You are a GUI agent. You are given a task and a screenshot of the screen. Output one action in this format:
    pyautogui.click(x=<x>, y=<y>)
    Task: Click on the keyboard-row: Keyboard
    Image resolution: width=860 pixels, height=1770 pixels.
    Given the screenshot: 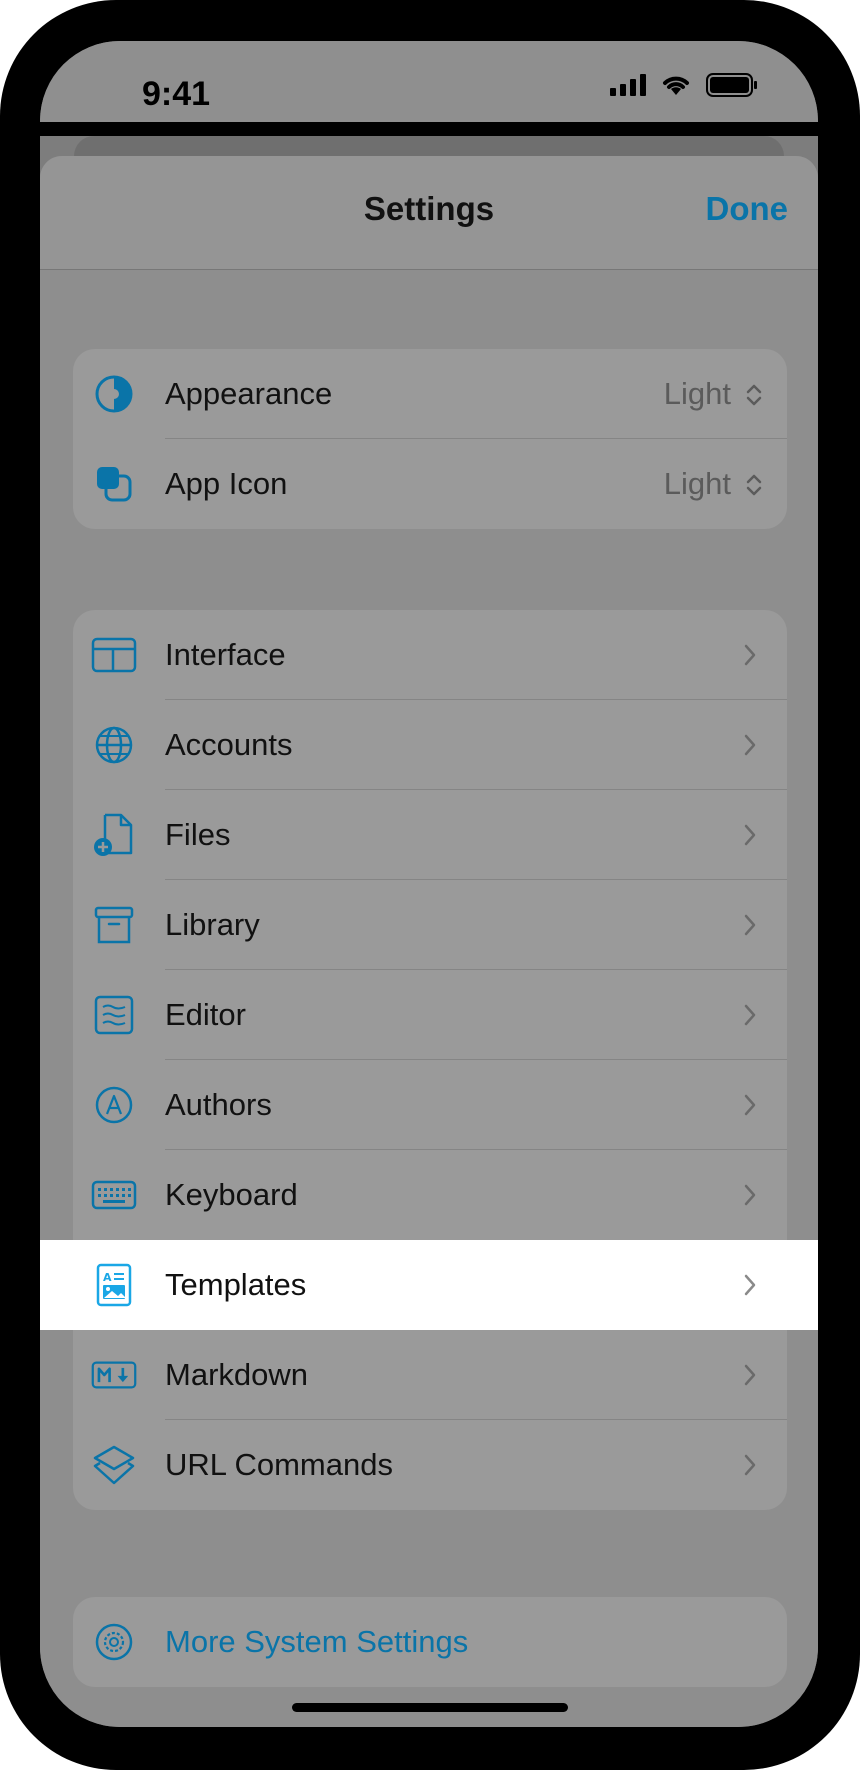 What is the action you would take?
    pyautogui.click(x=430, y=1195)
    